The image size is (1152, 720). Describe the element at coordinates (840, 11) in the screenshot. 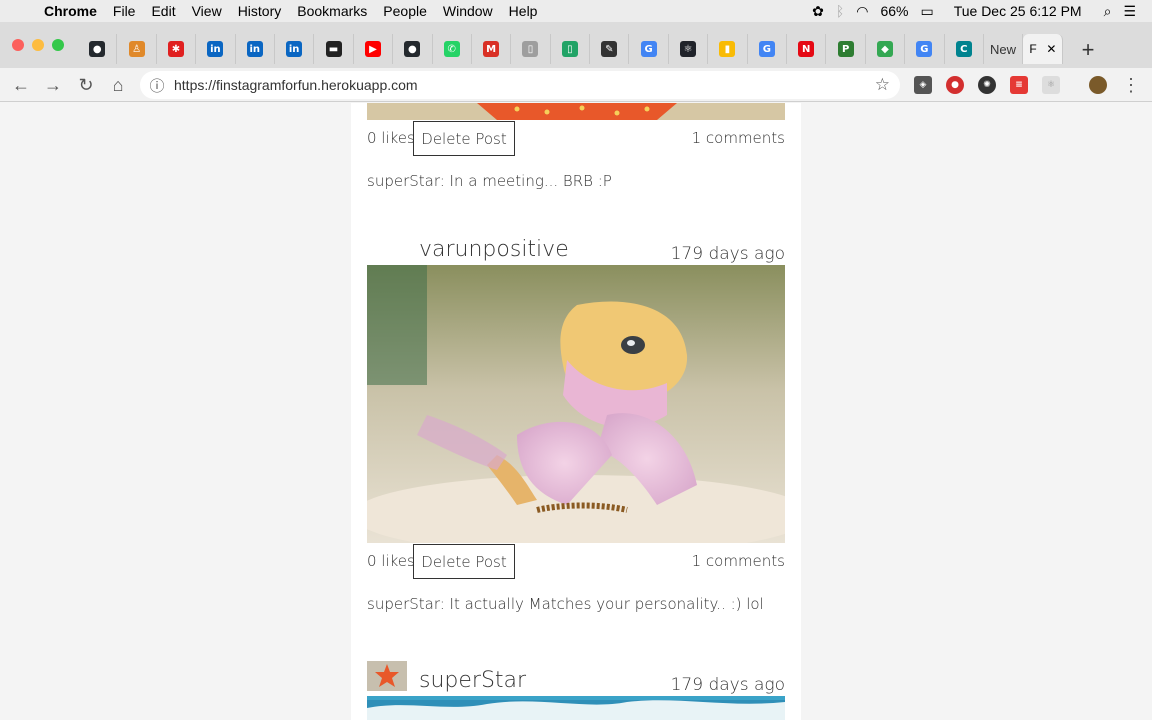

I see `bluetooth-icon: ᛒ` at that location.